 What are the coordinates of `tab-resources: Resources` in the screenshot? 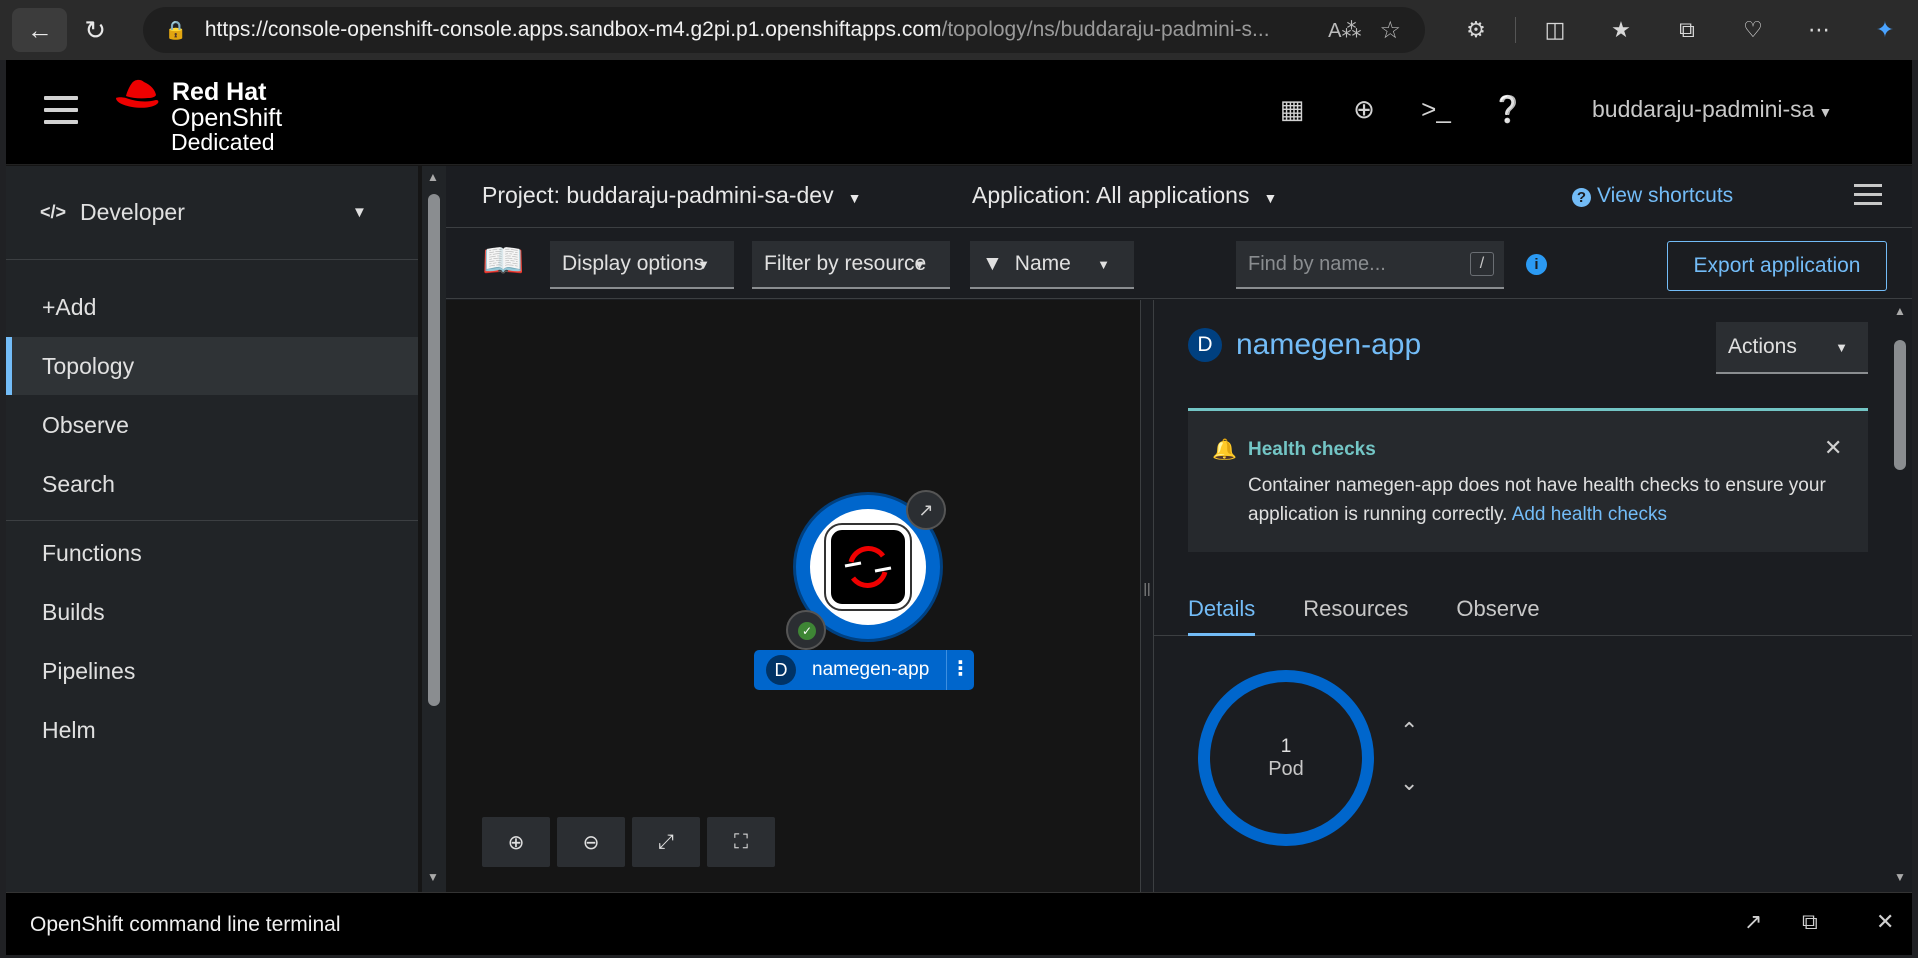 It's located at (1355, 609).